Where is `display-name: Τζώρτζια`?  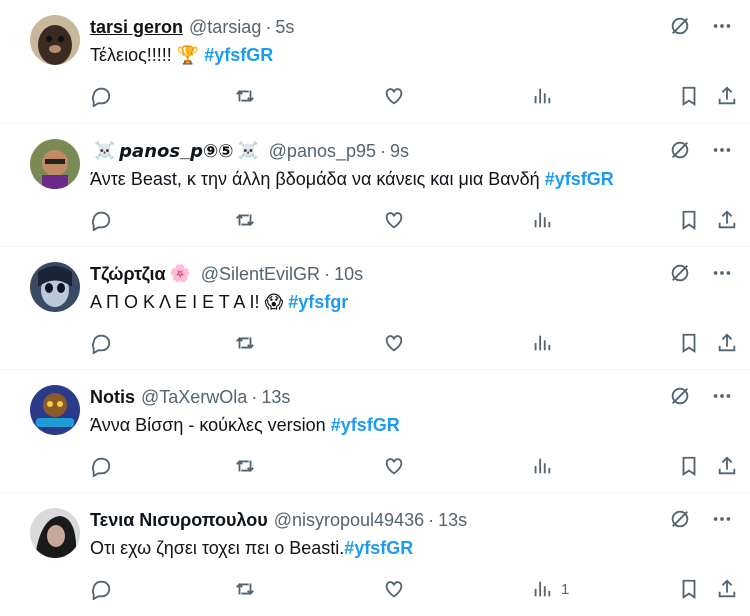
display-name: Τζώρτζια is located at coordinates (128, 274).